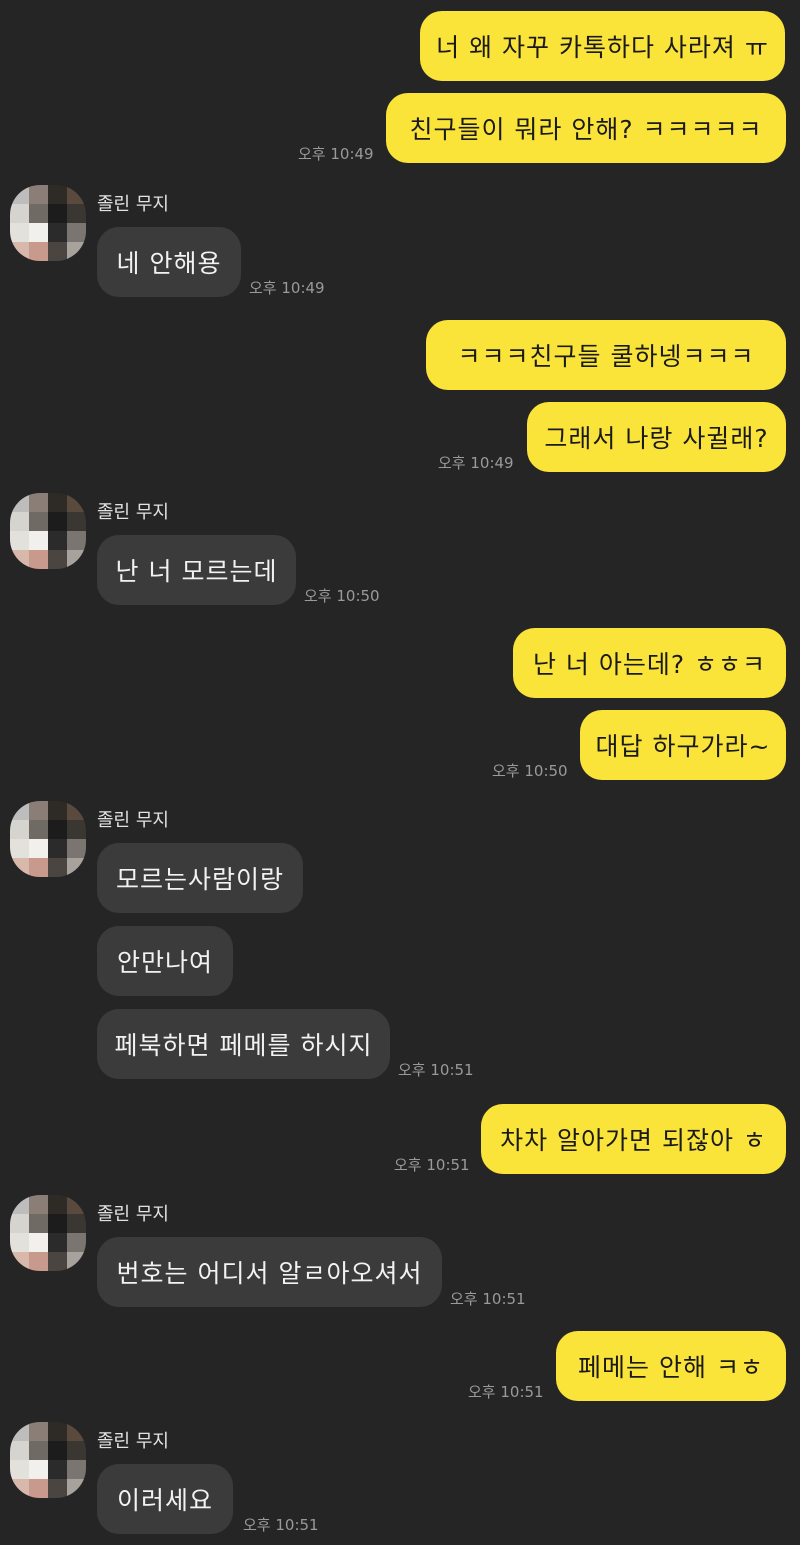 The width and height of the screenshot is (800, 1545). What do you see at coordinates (633, 1139) in the screenshot?
I see `outgoing-message: 차차 알아가면 되잖아 ㅎ` at bounding box center [633, 1139].